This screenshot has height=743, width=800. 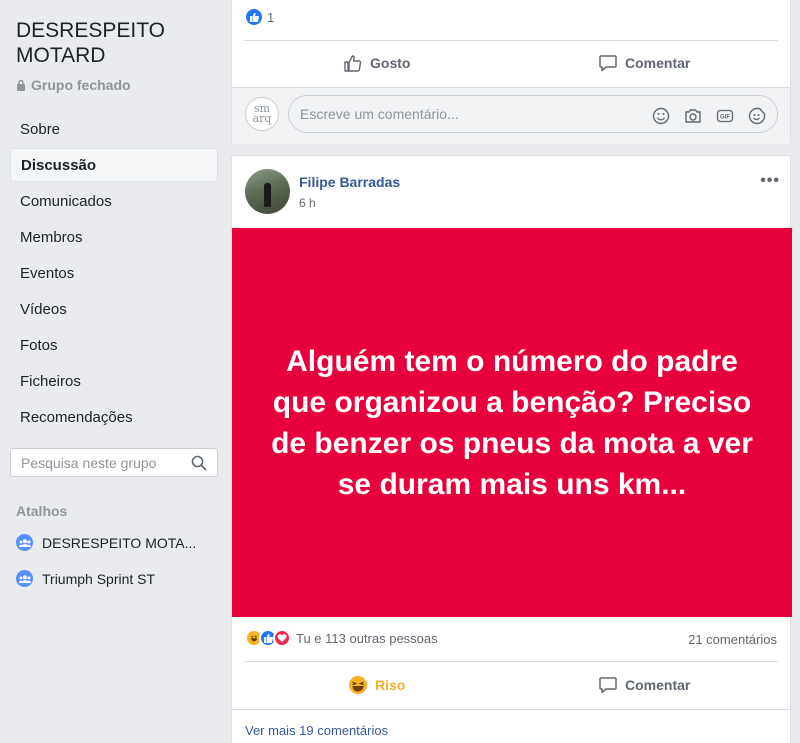 What do you see at coordinates (114, 129) in the screenshot?
I see `nav-item-sobre: Sobre` at bounding box center [114, 129].